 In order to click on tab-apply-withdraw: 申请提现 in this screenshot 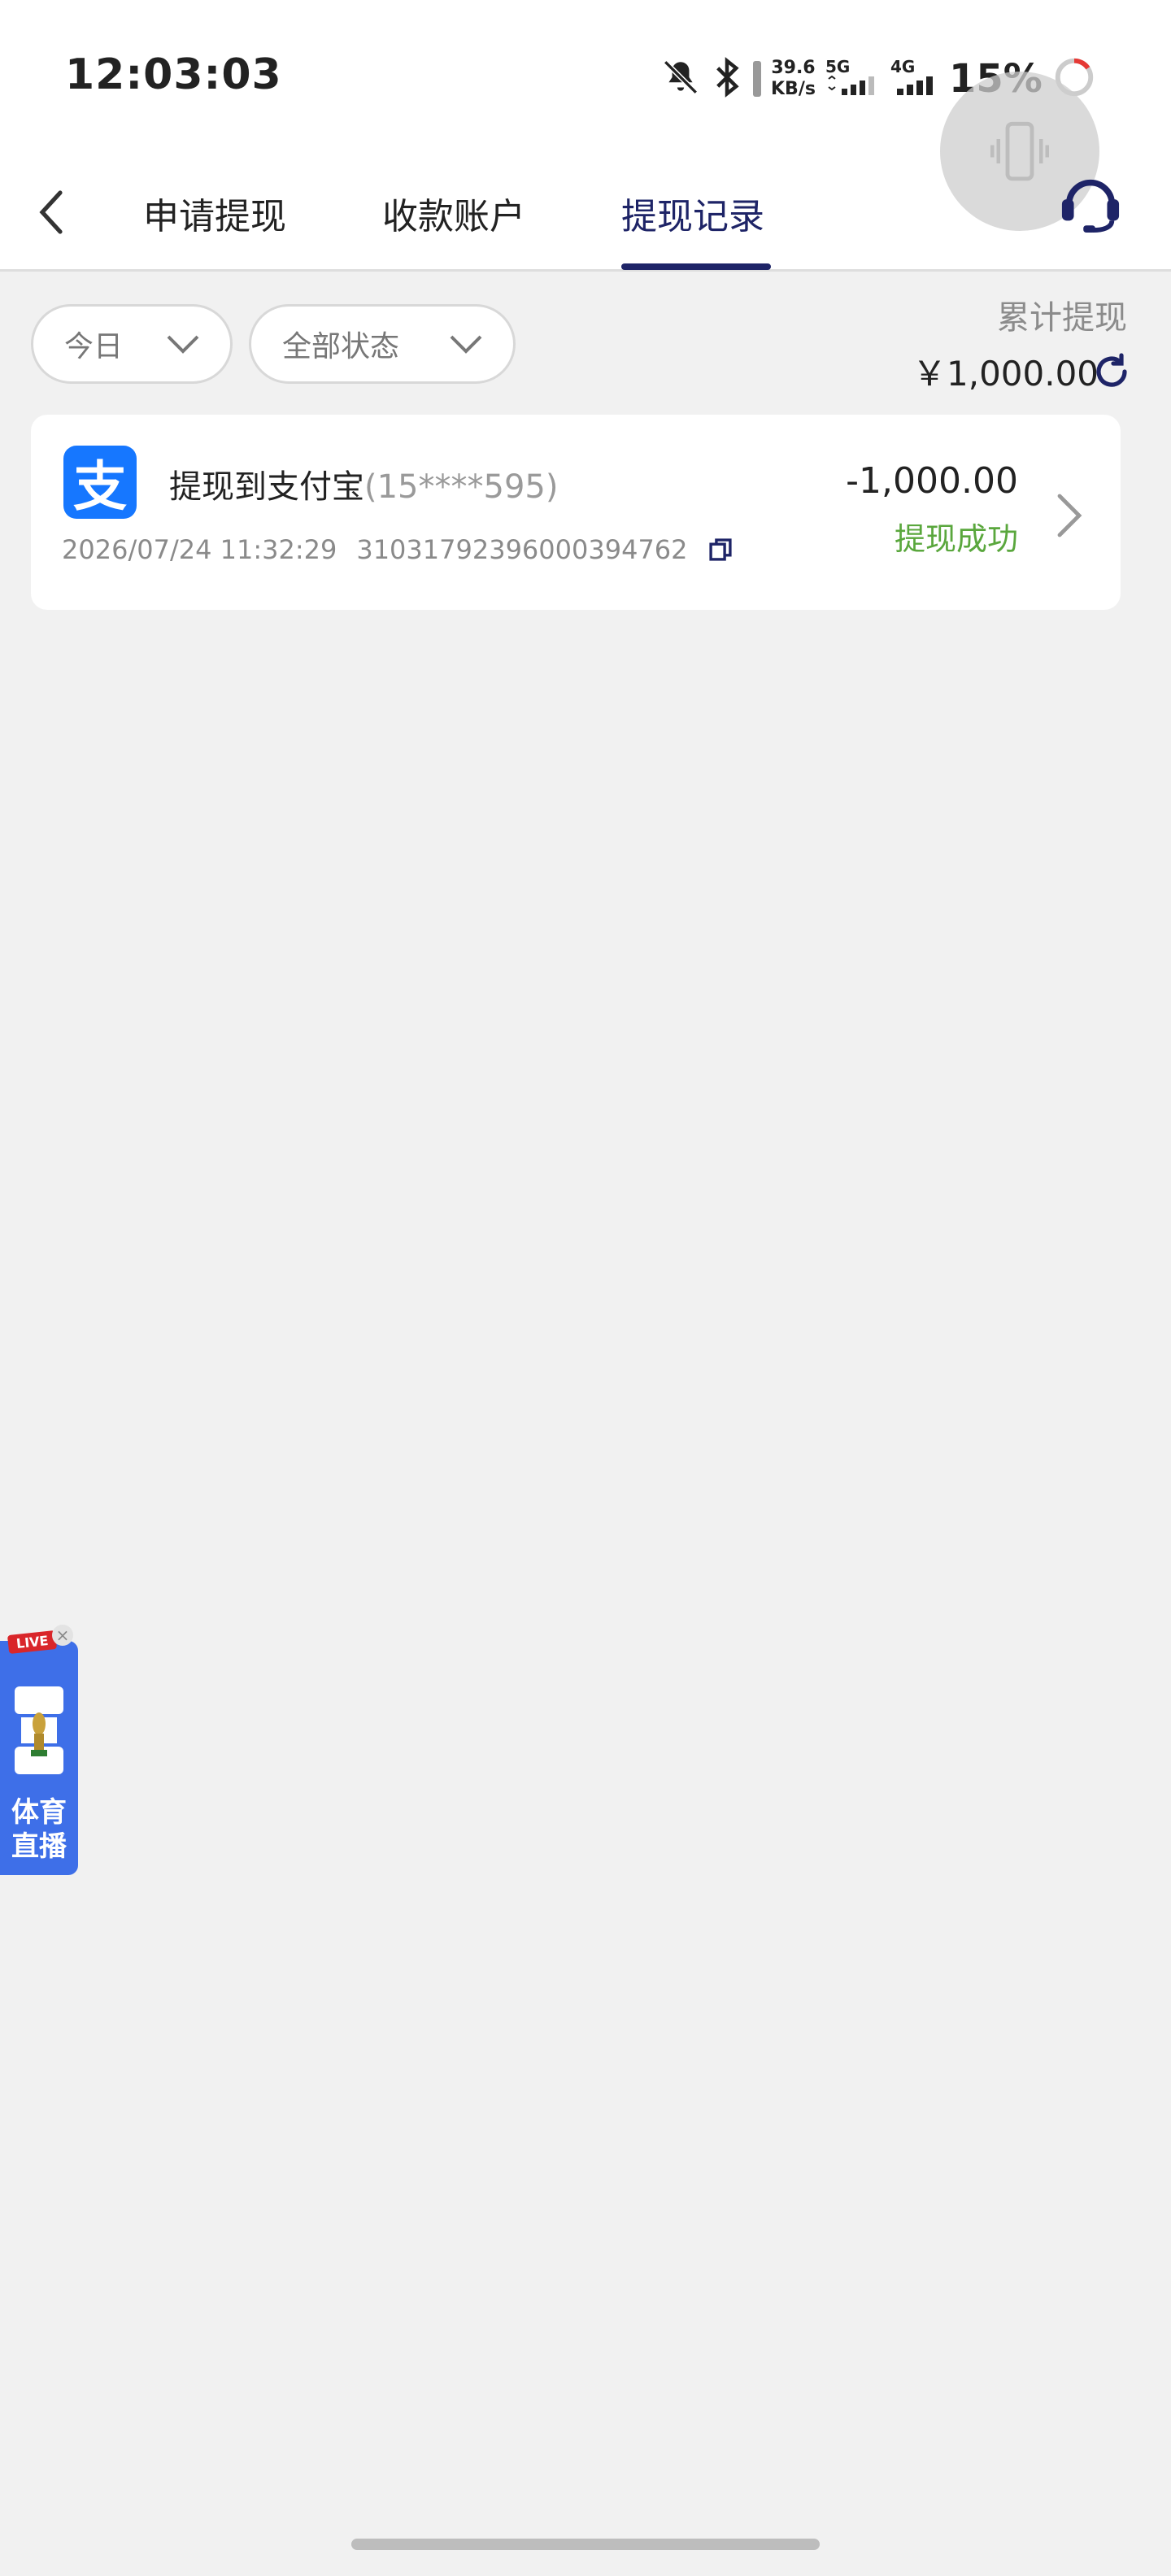, I will do `click(214, 213)`.